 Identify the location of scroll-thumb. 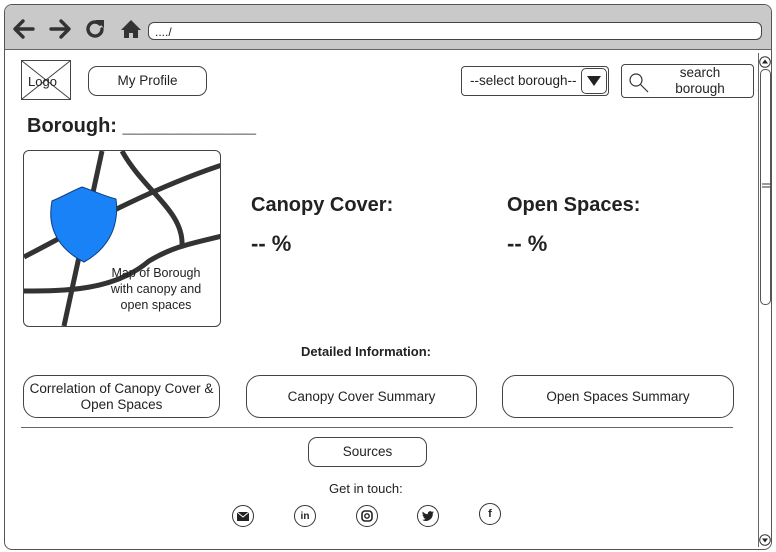
(765, 187).